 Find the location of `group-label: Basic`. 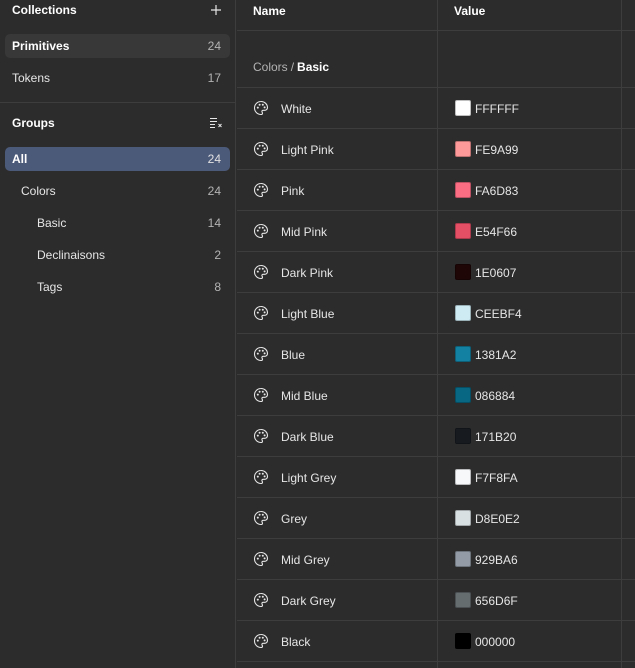

group-label: Basic is located at coordinates (52, 223).